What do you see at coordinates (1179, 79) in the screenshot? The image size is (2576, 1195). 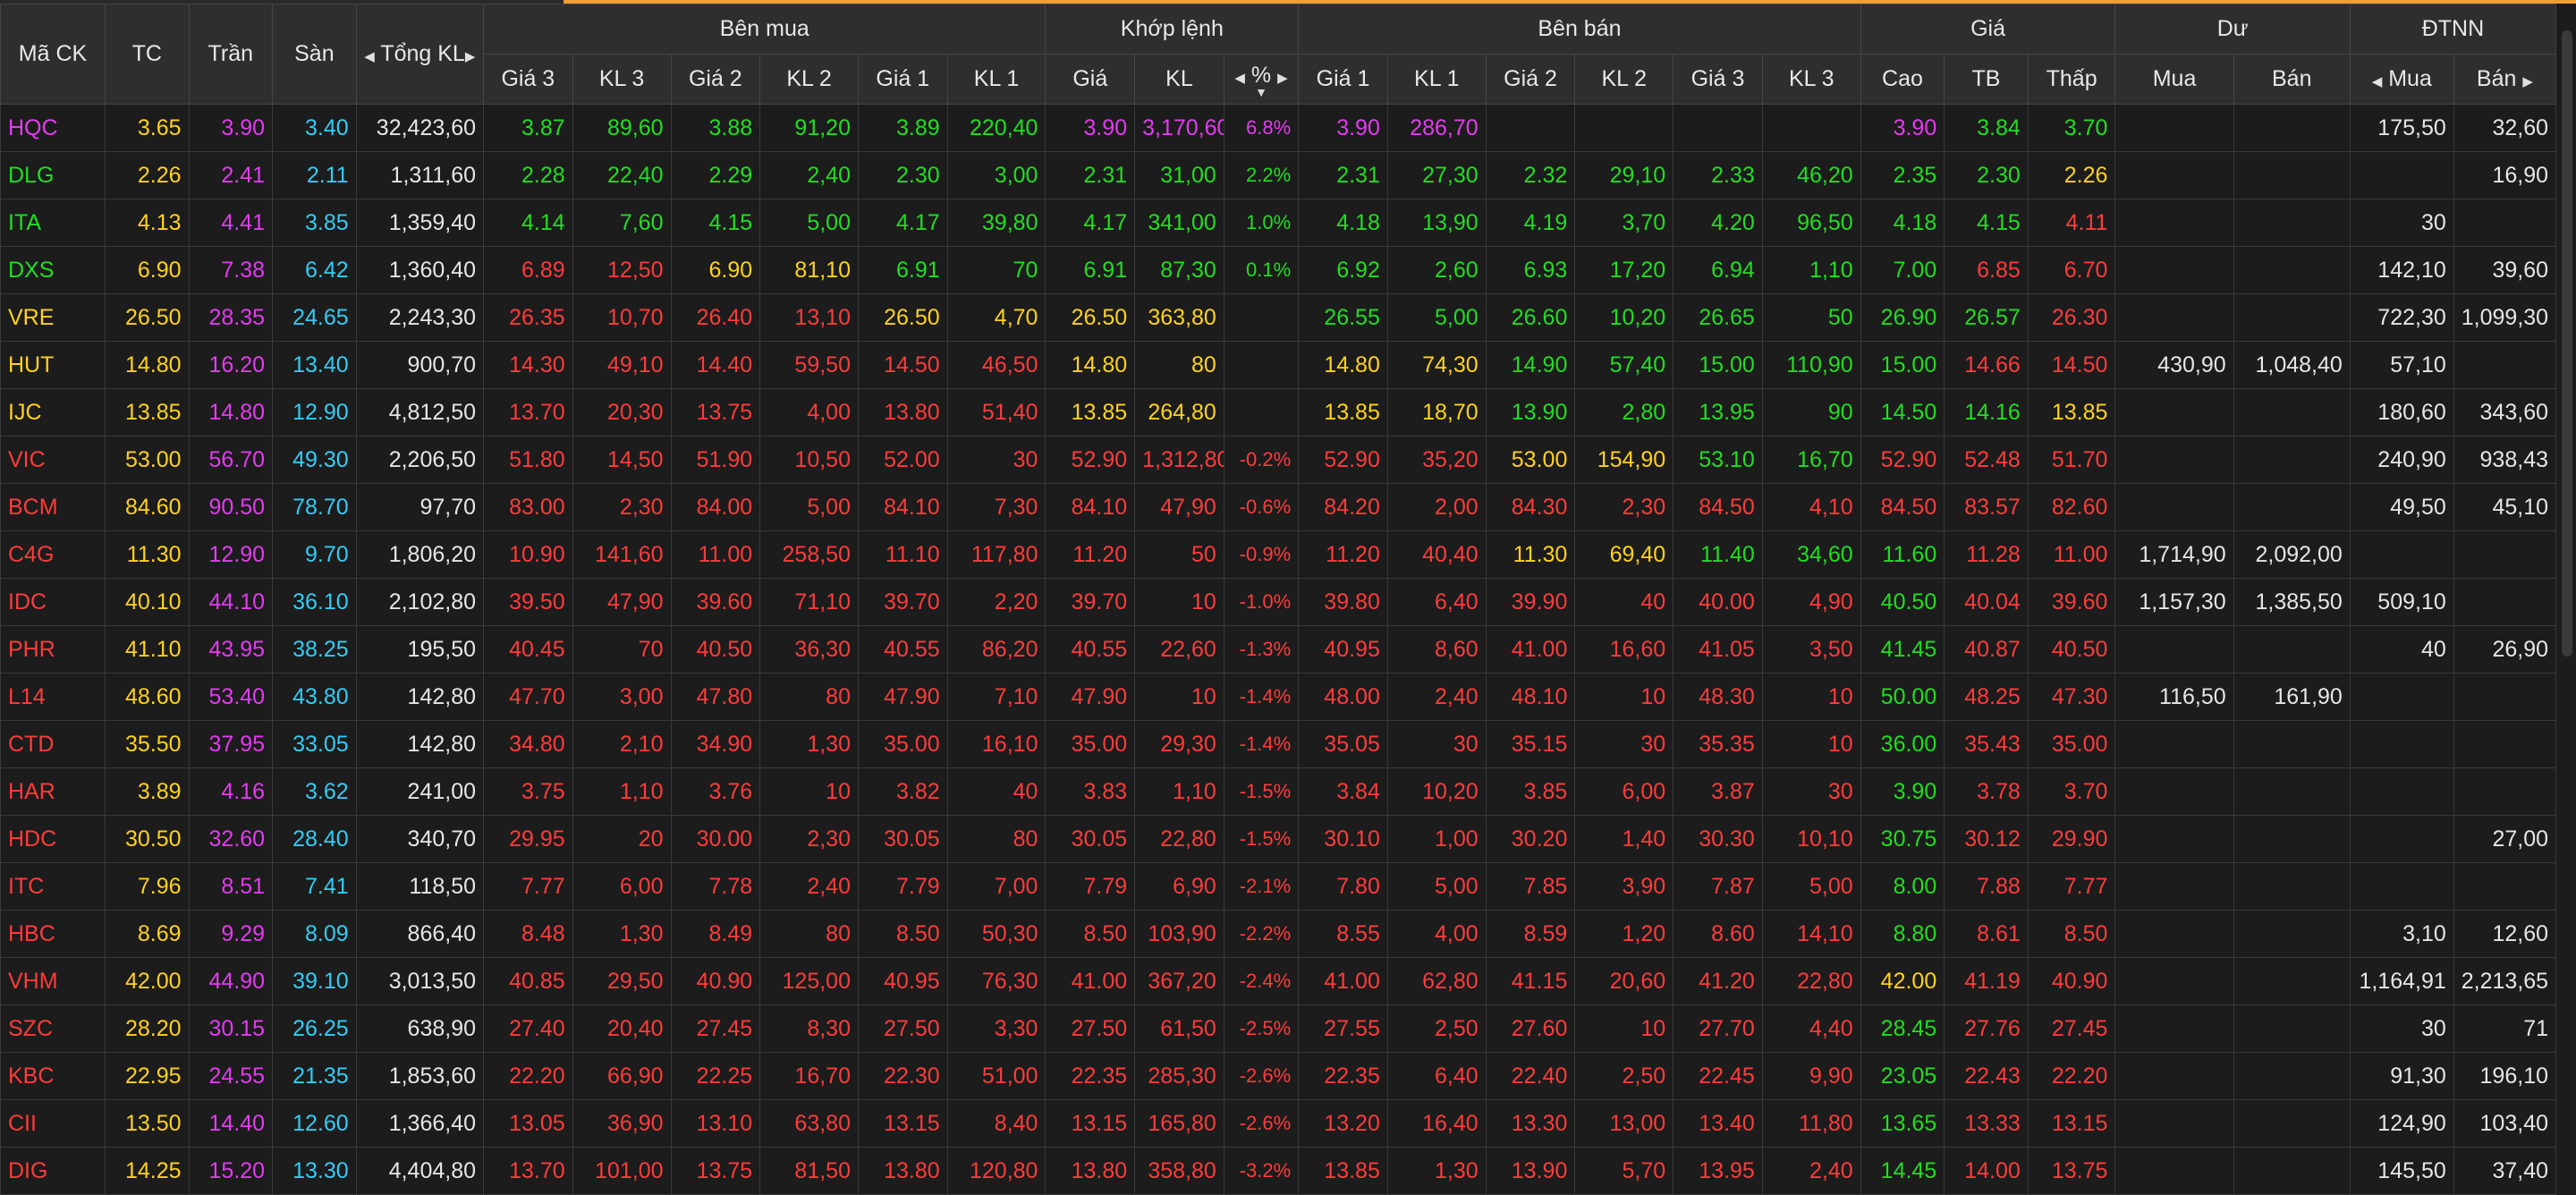 I see `col-khop-kl: KL` at bounding box center [1179, 79].